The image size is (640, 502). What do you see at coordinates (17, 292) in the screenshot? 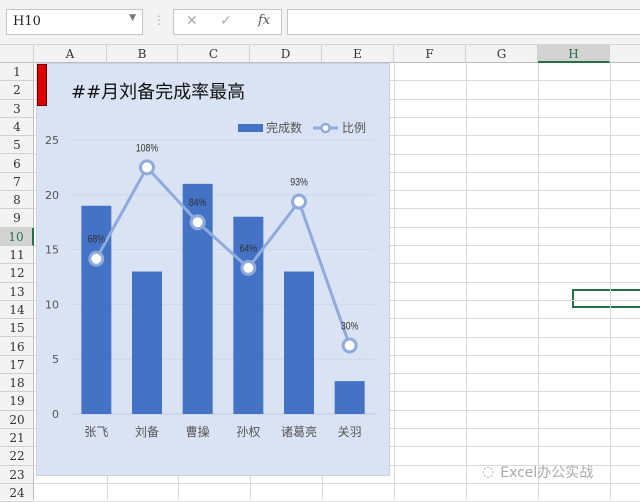
I see `row-header-13: 13` at bounding box center [17, 292].